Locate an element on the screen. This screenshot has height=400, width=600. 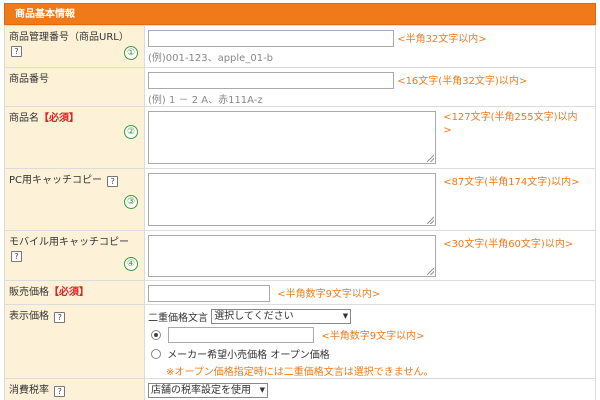
item-name-hint: <127文字(半角255文字)以内> is located at coordinates (510, 124).